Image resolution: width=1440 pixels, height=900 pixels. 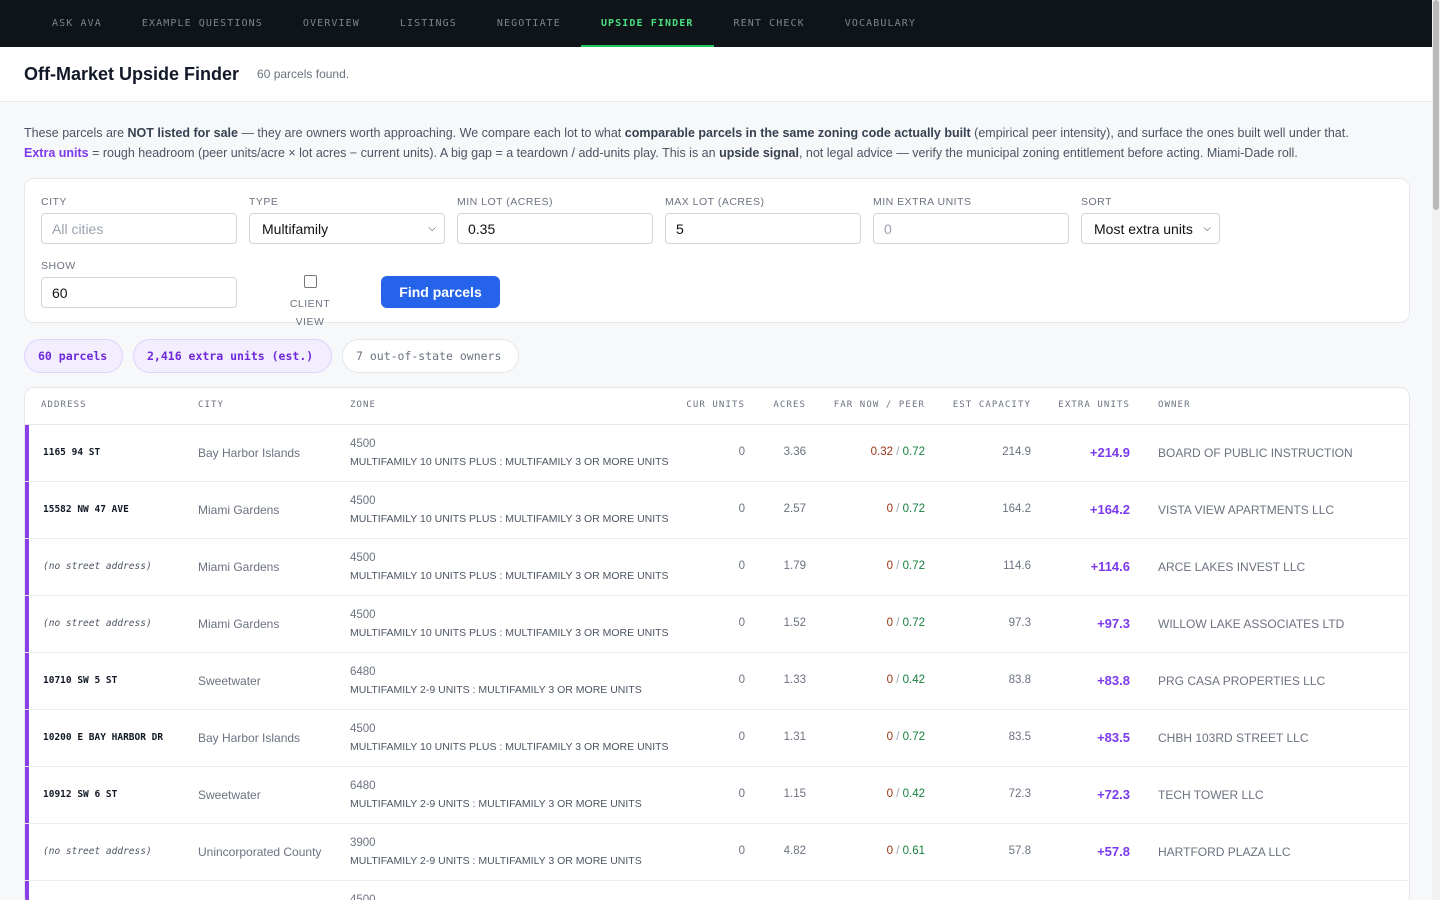 I want to click on show-input: 60, so click(x=139, y=292).